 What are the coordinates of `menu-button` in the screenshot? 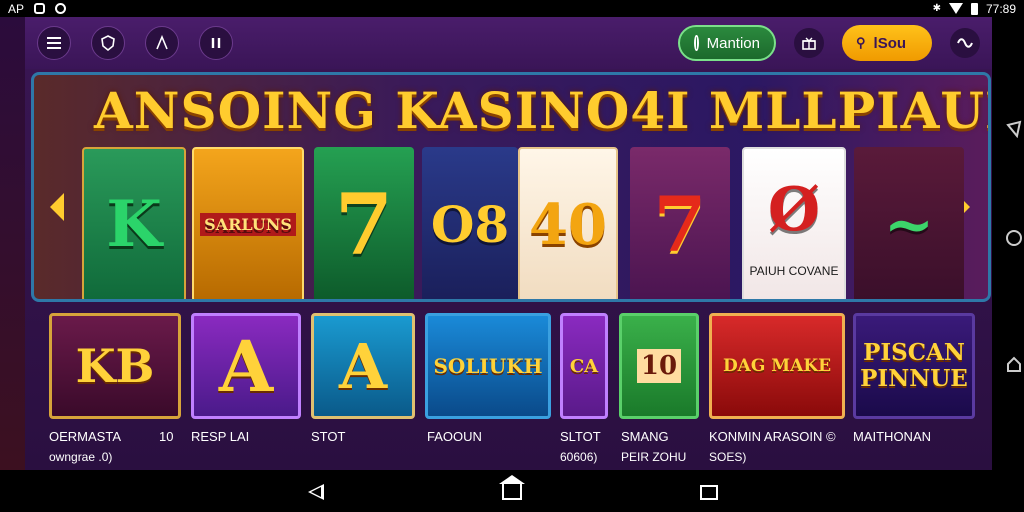 It's located at (54, 43).